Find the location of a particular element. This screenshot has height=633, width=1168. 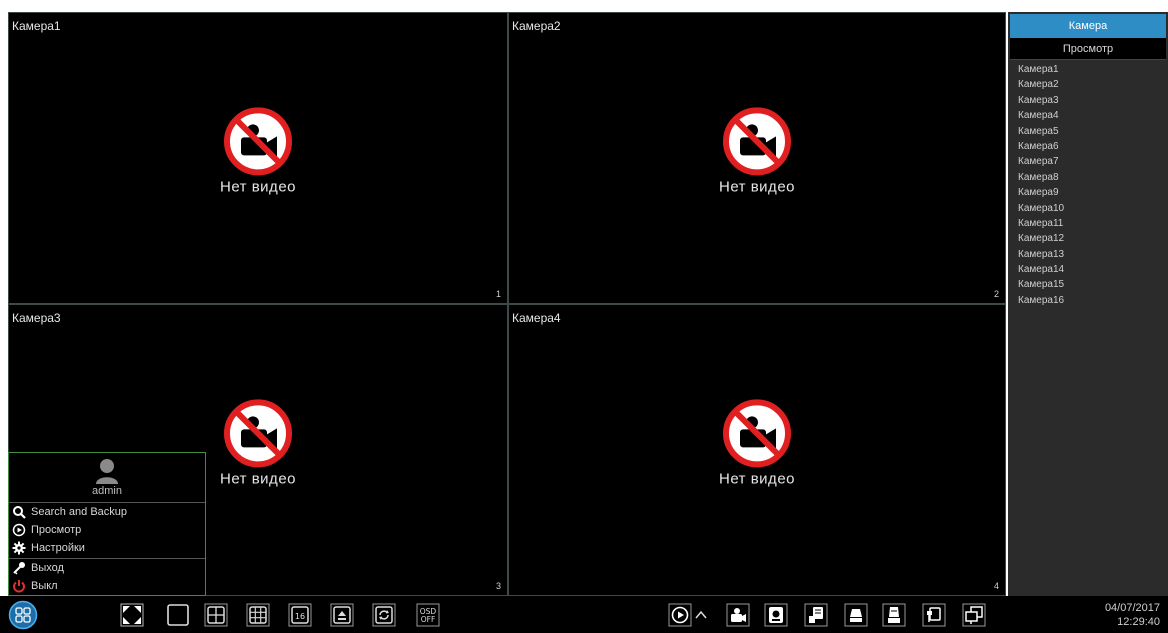

layout-single-icon is located at coordinates (178, 615).